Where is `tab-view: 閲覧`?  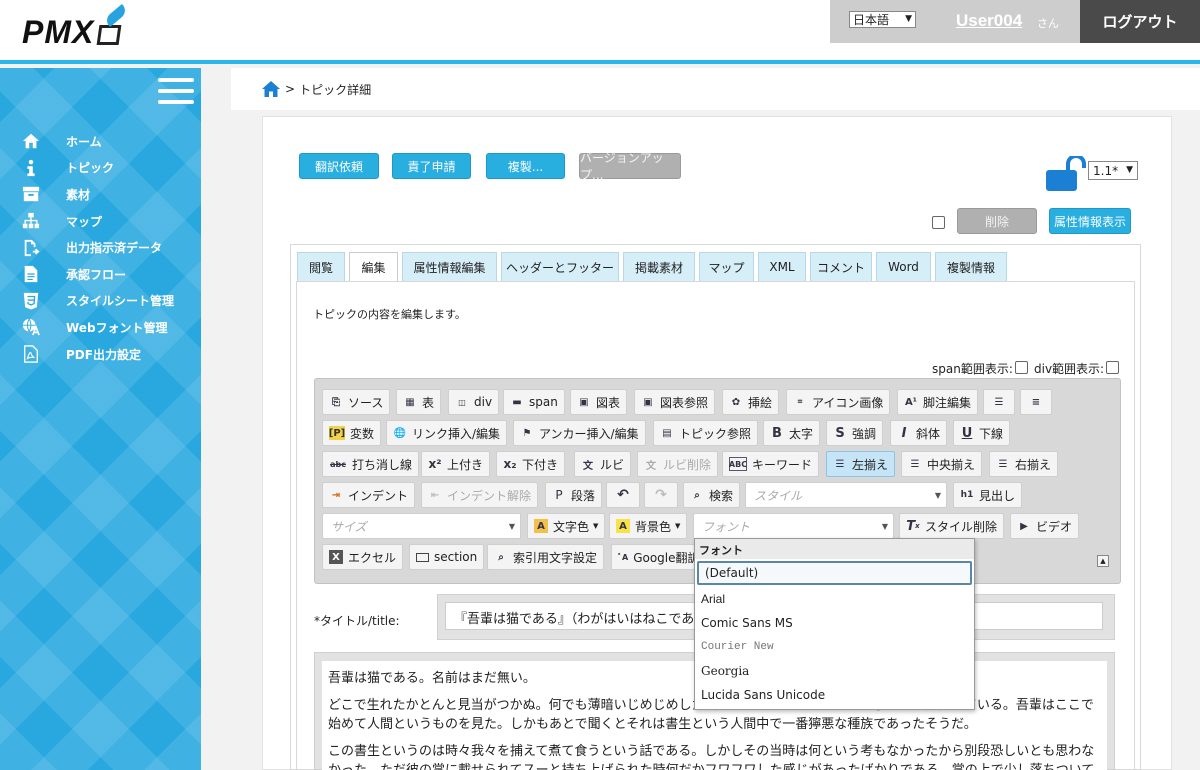 tab-view: 閲覧 is located at coordinates (321, 266).